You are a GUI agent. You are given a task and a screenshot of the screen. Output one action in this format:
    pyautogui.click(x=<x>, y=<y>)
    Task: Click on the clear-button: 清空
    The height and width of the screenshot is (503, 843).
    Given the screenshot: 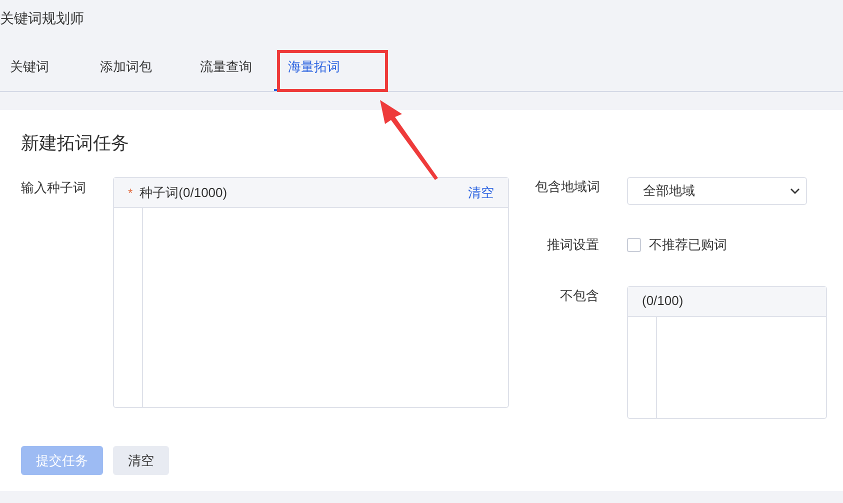 What is the action you would take?
    pyautogui.click(x=141, y=460)
    